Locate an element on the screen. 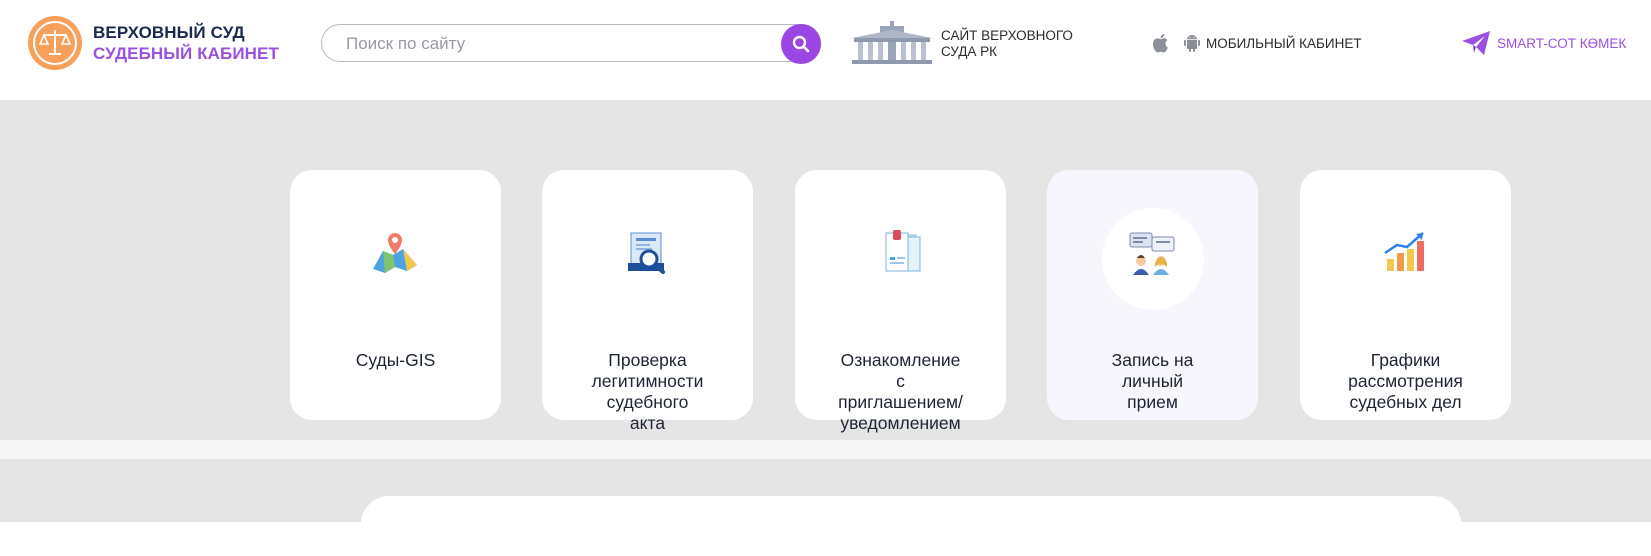 This screenshot has width=1651, height=556. search-bar is located at coordinates (571, 43).